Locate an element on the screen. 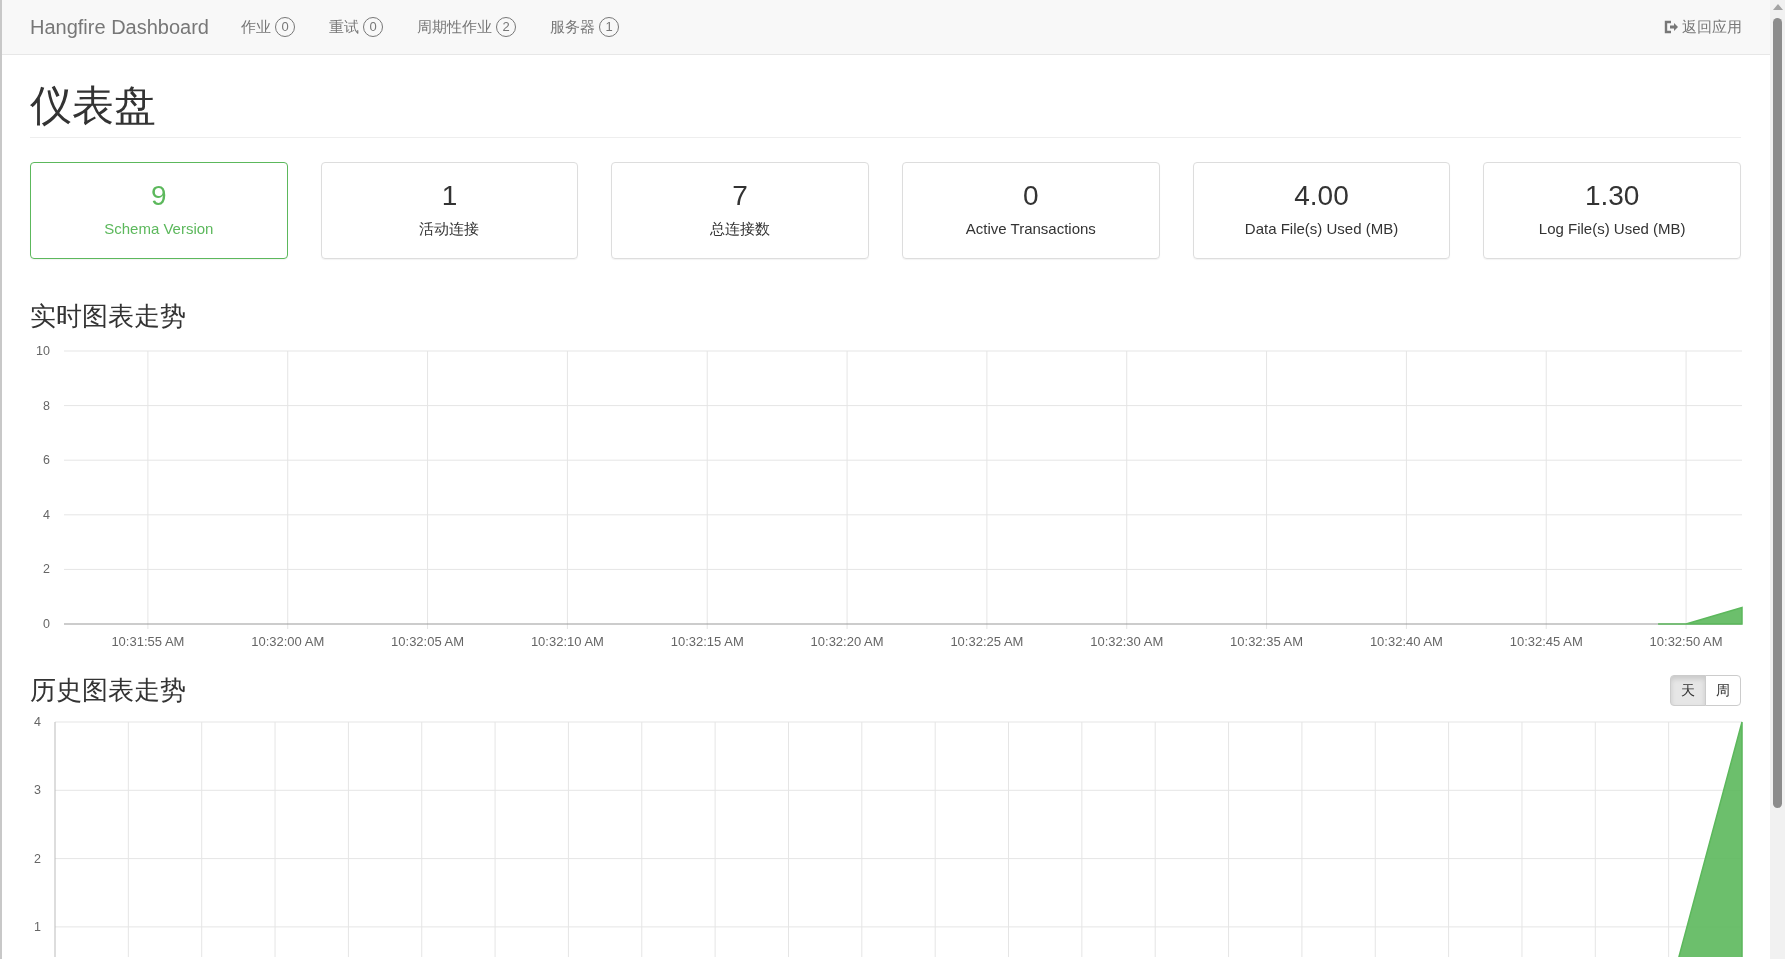  axis-tick-label: 0 is located at coordinates (46, 623).